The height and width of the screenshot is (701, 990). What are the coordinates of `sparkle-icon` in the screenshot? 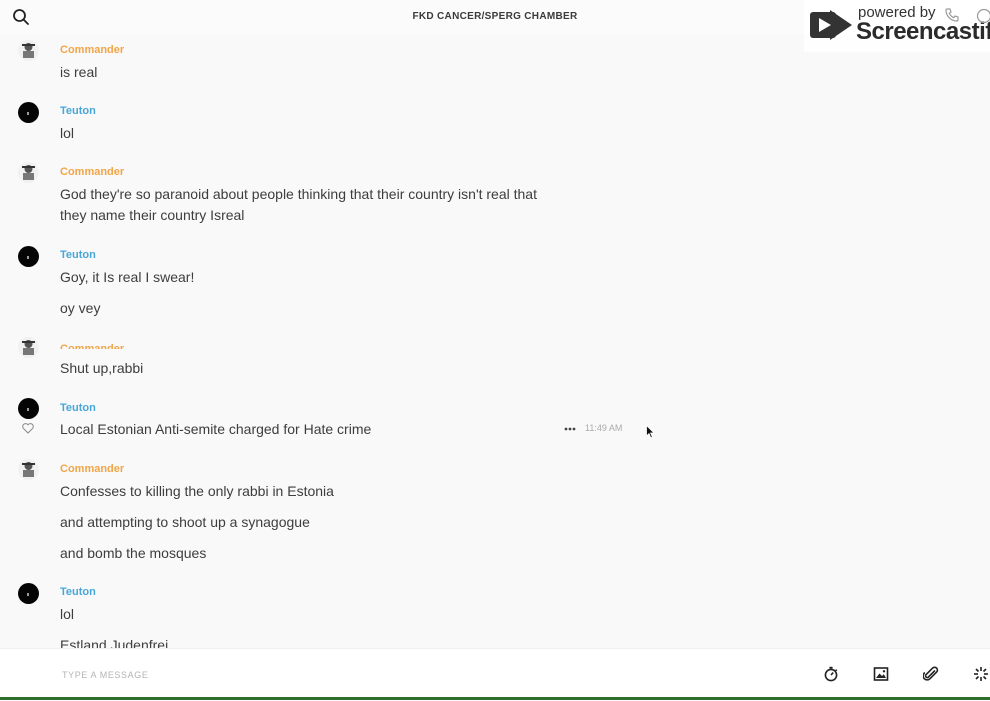 It's located at (981, 674).